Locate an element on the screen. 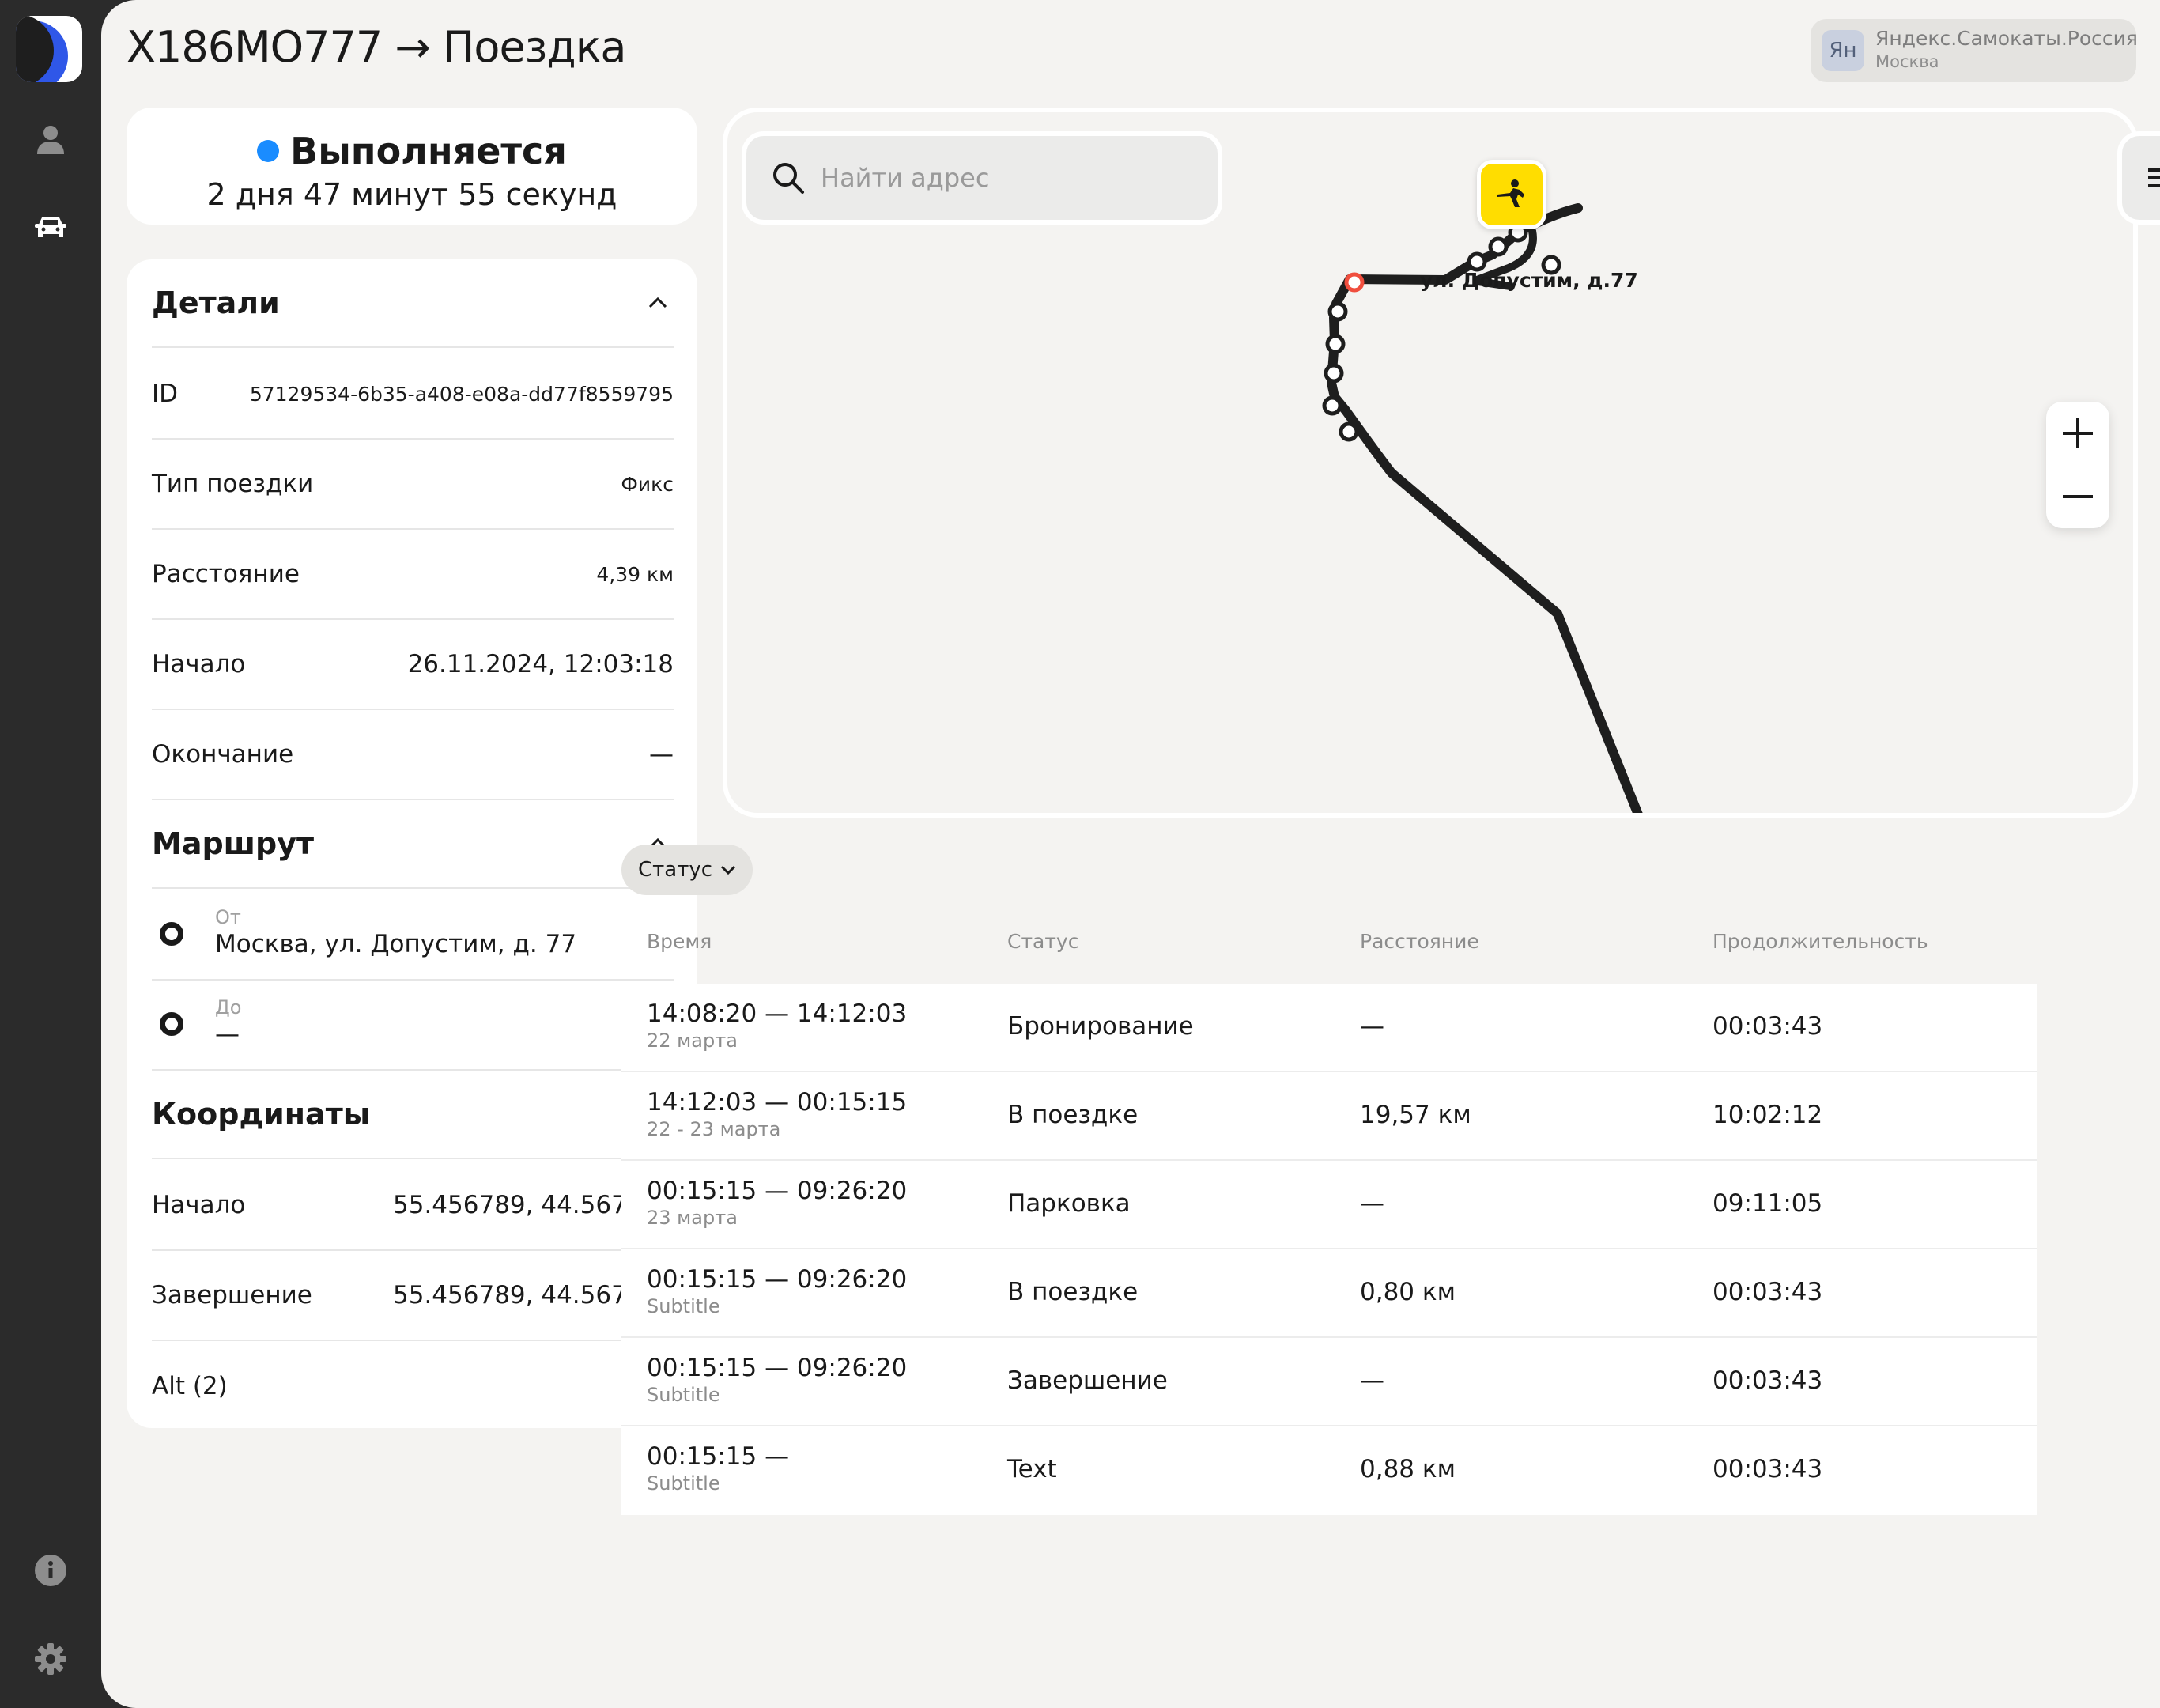 The image size is (2160, 1708). minus-icon is located at coordinates (2078, 497).